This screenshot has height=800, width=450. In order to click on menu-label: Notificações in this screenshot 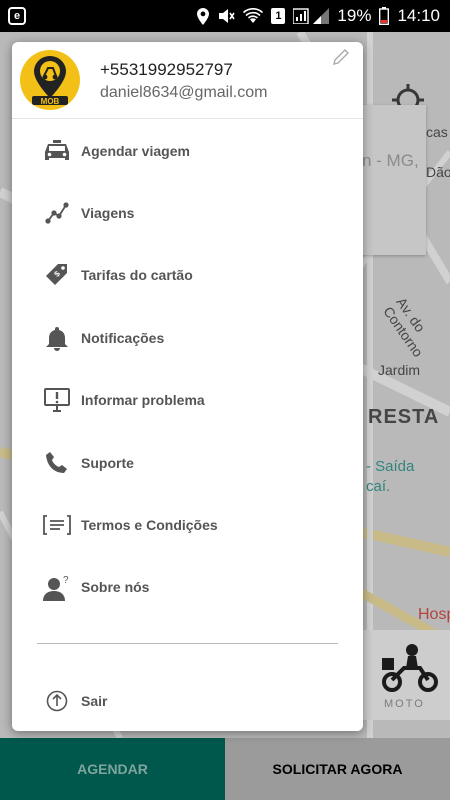, I will do `click(123, 338)`.